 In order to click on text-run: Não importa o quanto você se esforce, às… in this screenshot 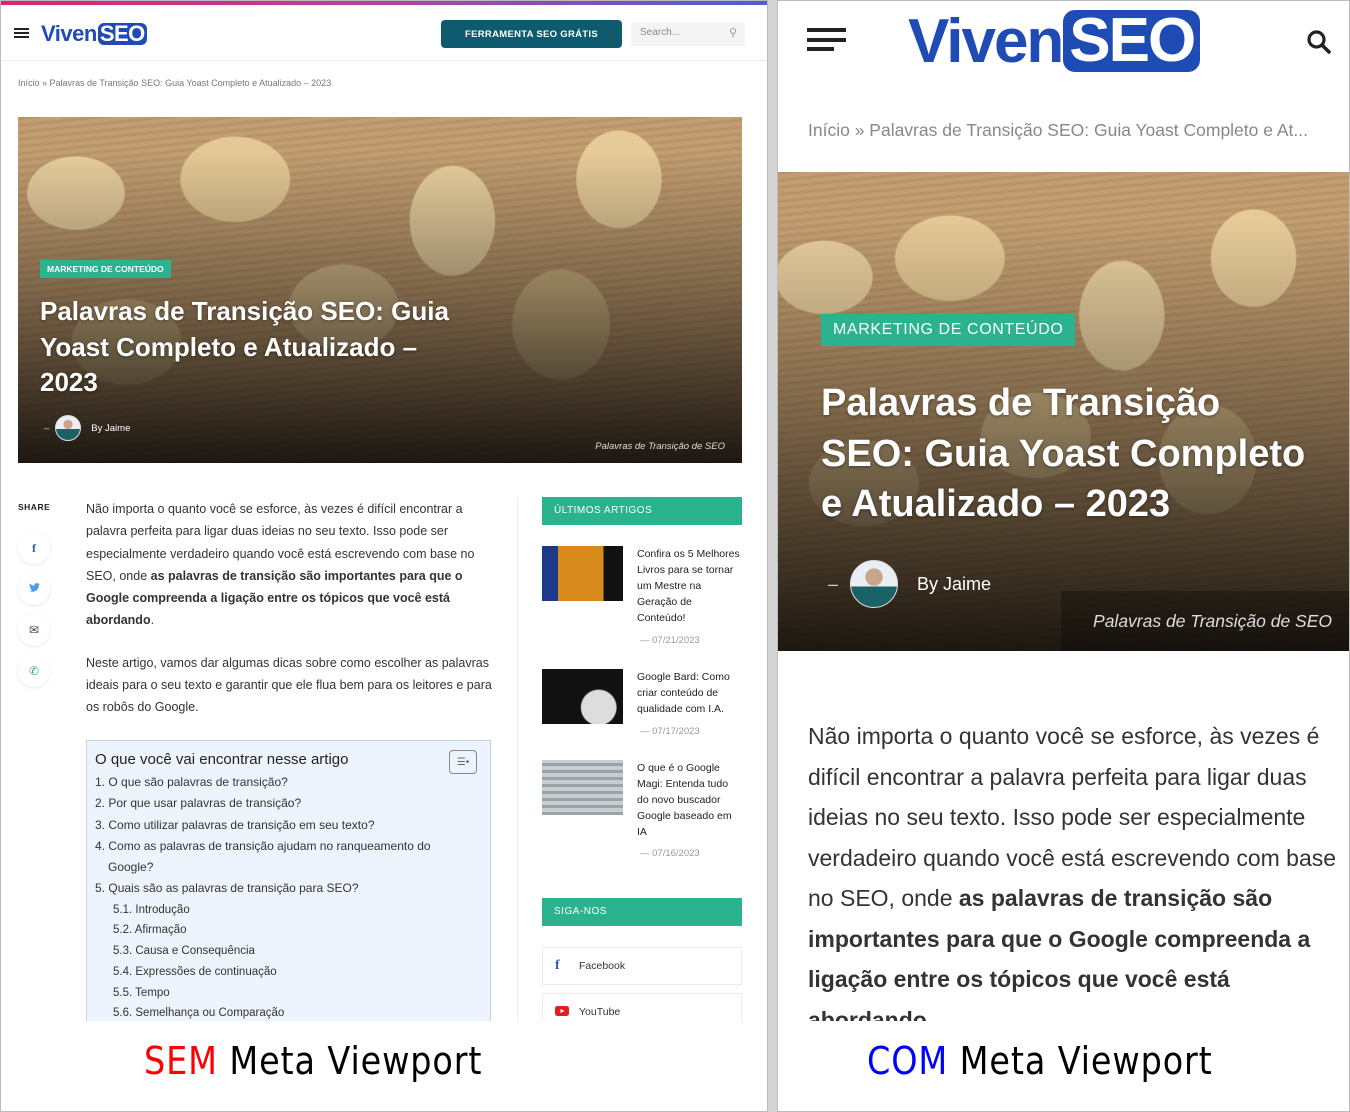, I will do `click(1072, 817)`.